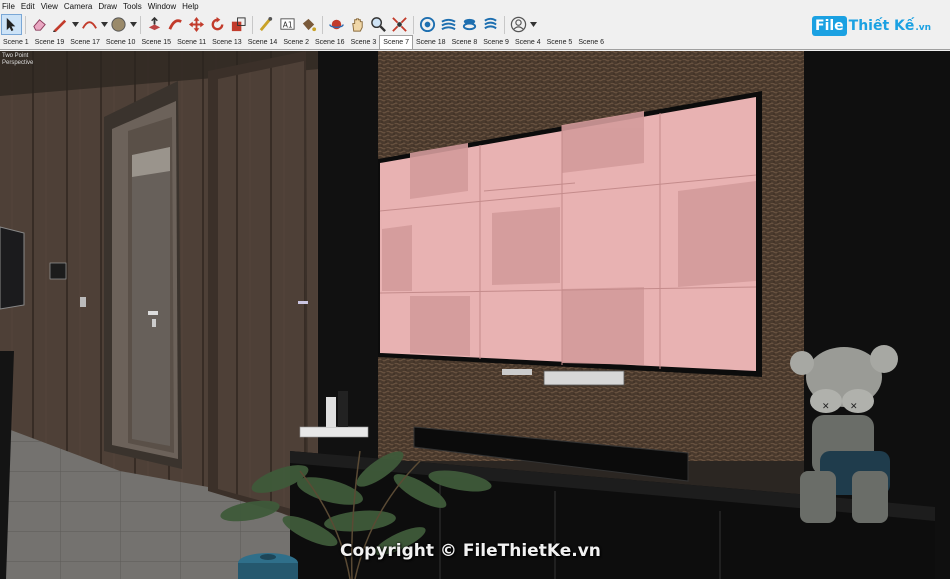 The image size is (950, 579). What do you see at coordinates (475, 6) in the screenshot?
I see `menu-bar: File Edit View Camera Draw Tools Window Help` at bounding box center [475, 6].